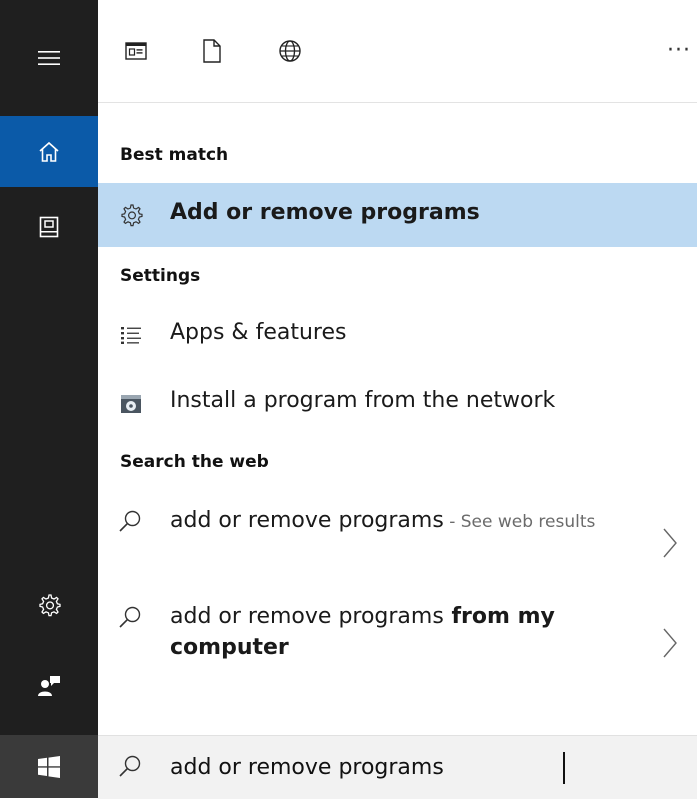 The image size is (697, 799). Describe the element at coordinates (160, 276) in the screenshot. I see `settings-heading: Settings` at that location.